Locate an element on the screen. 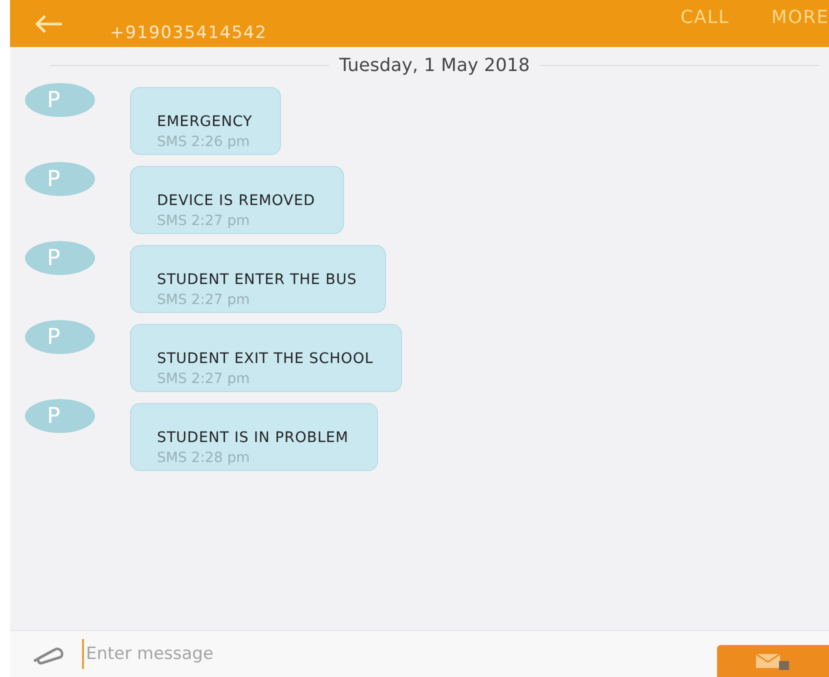 This screenshot has height=677, width=829. message-text: EMERGENCY is located at coordinates (204, 122).